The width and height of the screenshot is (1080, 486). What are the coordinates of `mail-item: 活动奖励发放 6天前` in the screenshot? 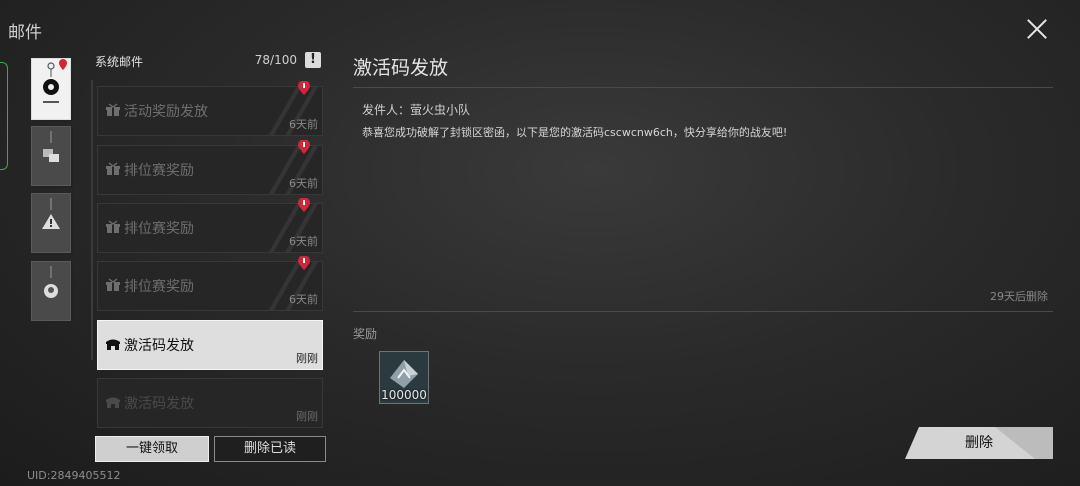 It's located at (210, 111).